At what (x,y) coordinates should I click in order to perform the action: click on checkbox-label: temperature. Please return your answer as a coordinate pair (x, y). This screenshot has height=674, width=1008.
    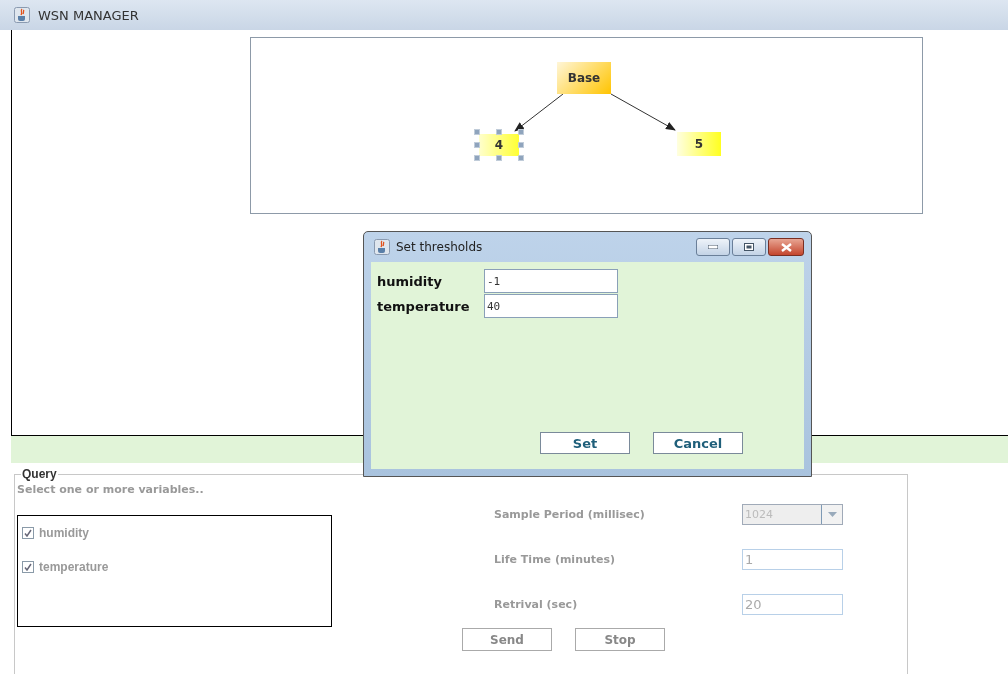
    Looking at the image, I should click on (74, 567).